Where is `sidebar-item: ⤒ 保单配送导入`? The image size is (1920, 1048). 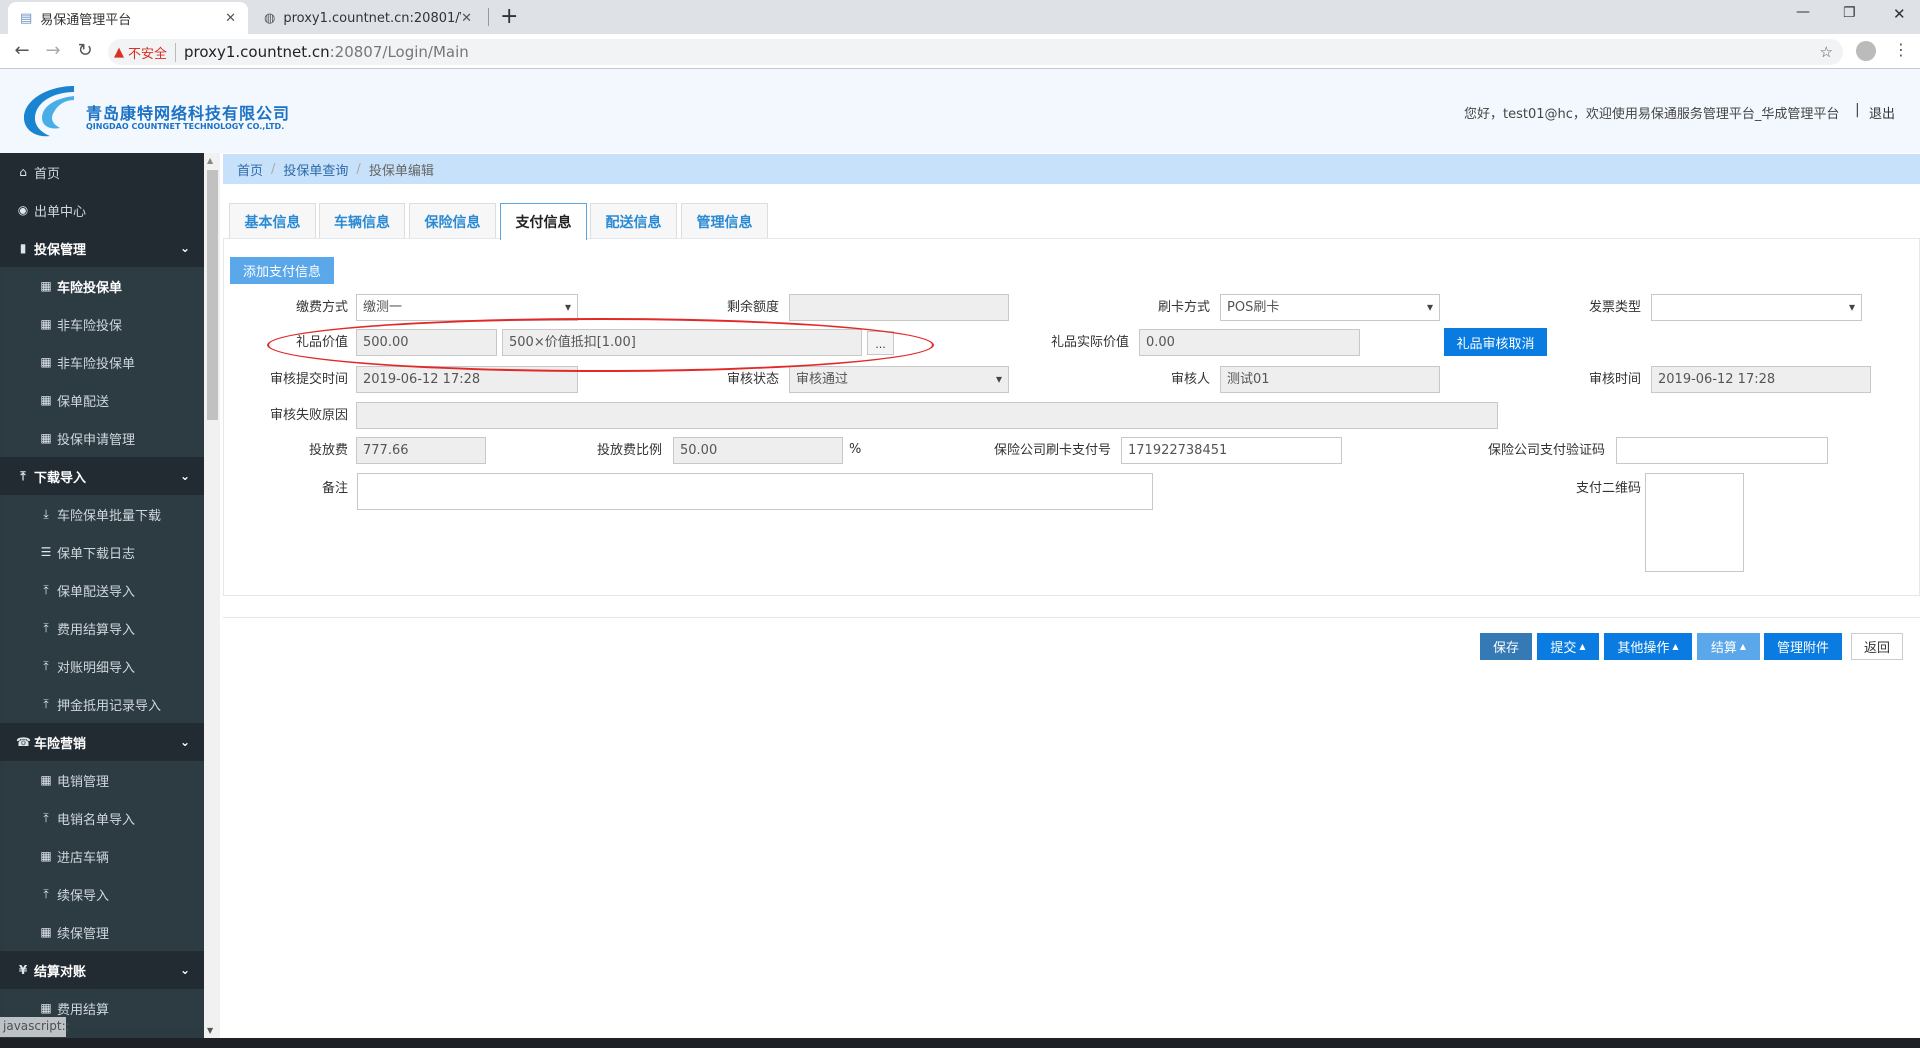 sidebar-item: ⤒ 保单配送导入 is located at coordinates (103, 590).